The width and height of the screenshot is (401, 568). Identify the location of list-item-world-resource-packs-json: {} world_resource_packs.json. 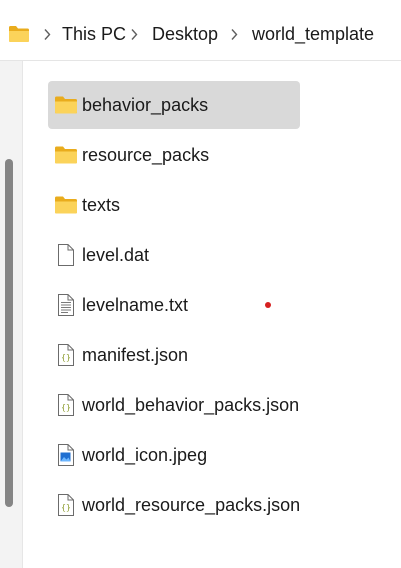
(174, 505).